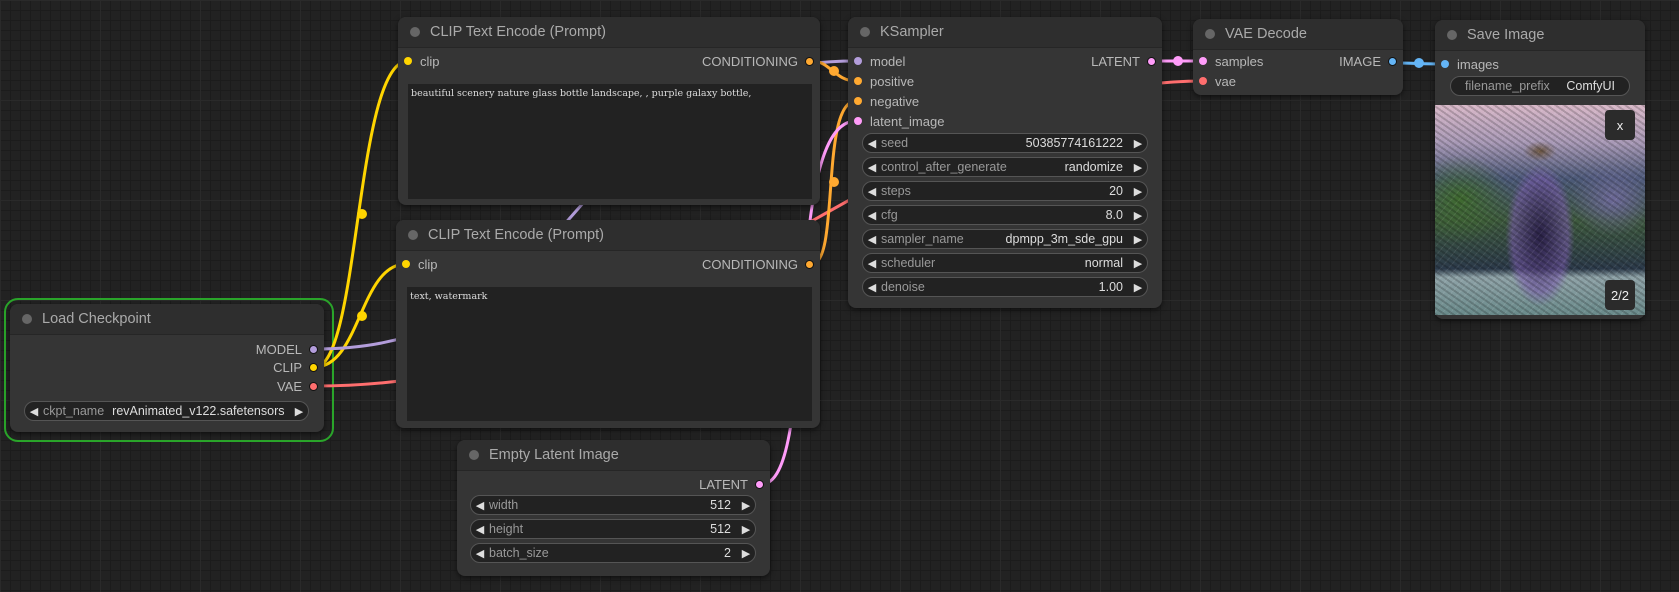 The image size is (1679, 592). I want to click on image-preview: x 2/2, so click(1540, 210).